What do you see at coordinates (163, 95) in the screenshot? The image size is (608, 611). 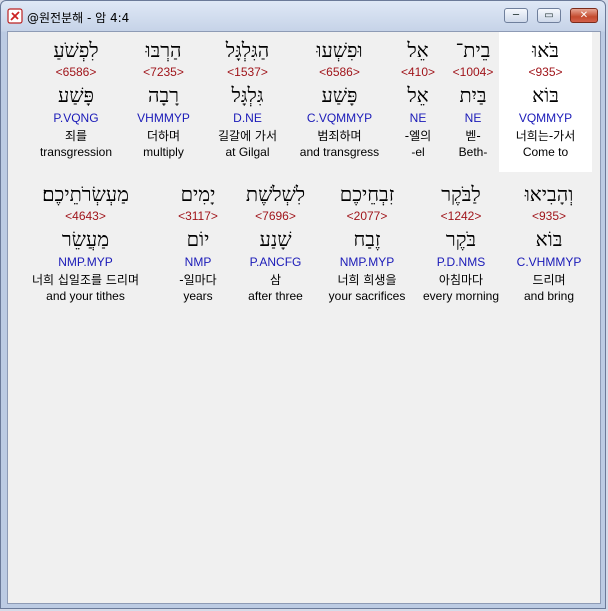 I see `hebrew-lemma: רָבָה` at bounding box center [163, 95].